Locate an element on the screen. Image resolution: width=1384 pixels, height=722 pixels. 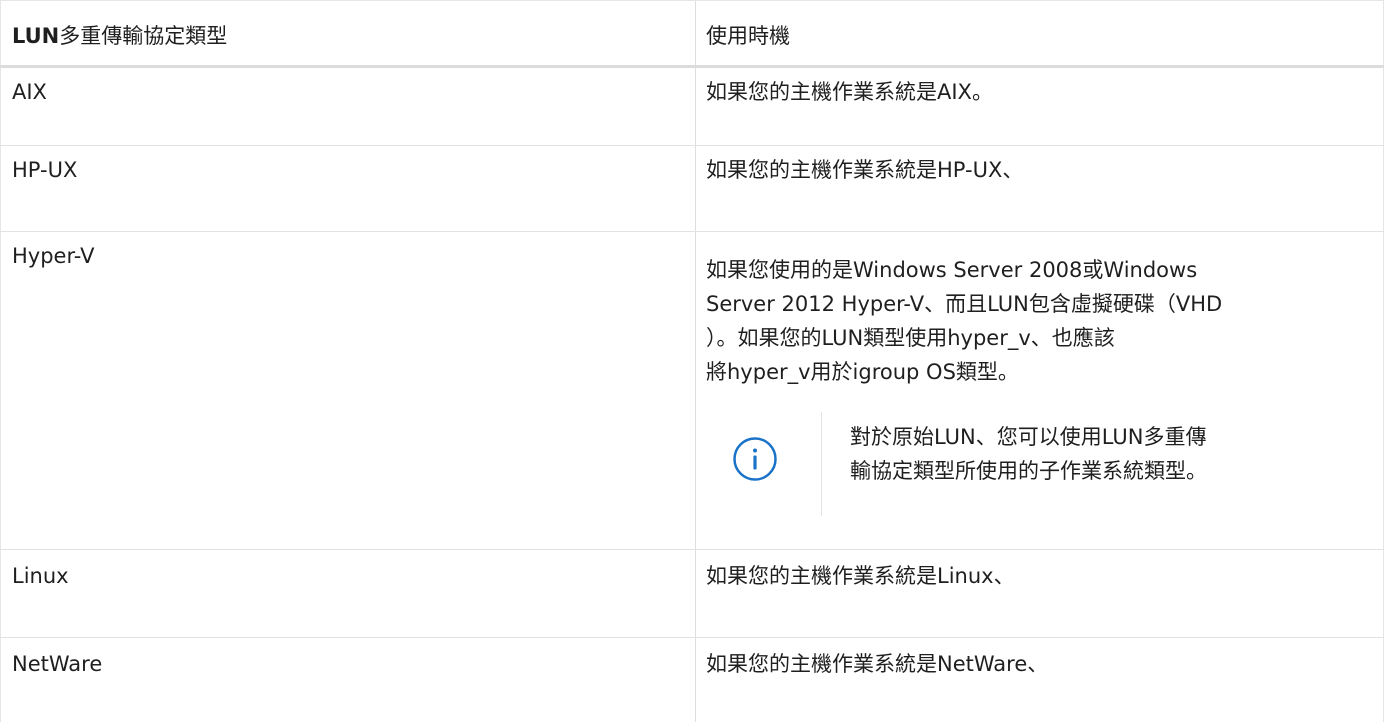
when-value: 如果您的主機作業系統是HP-UX、 is located at coordinates (865, 170).